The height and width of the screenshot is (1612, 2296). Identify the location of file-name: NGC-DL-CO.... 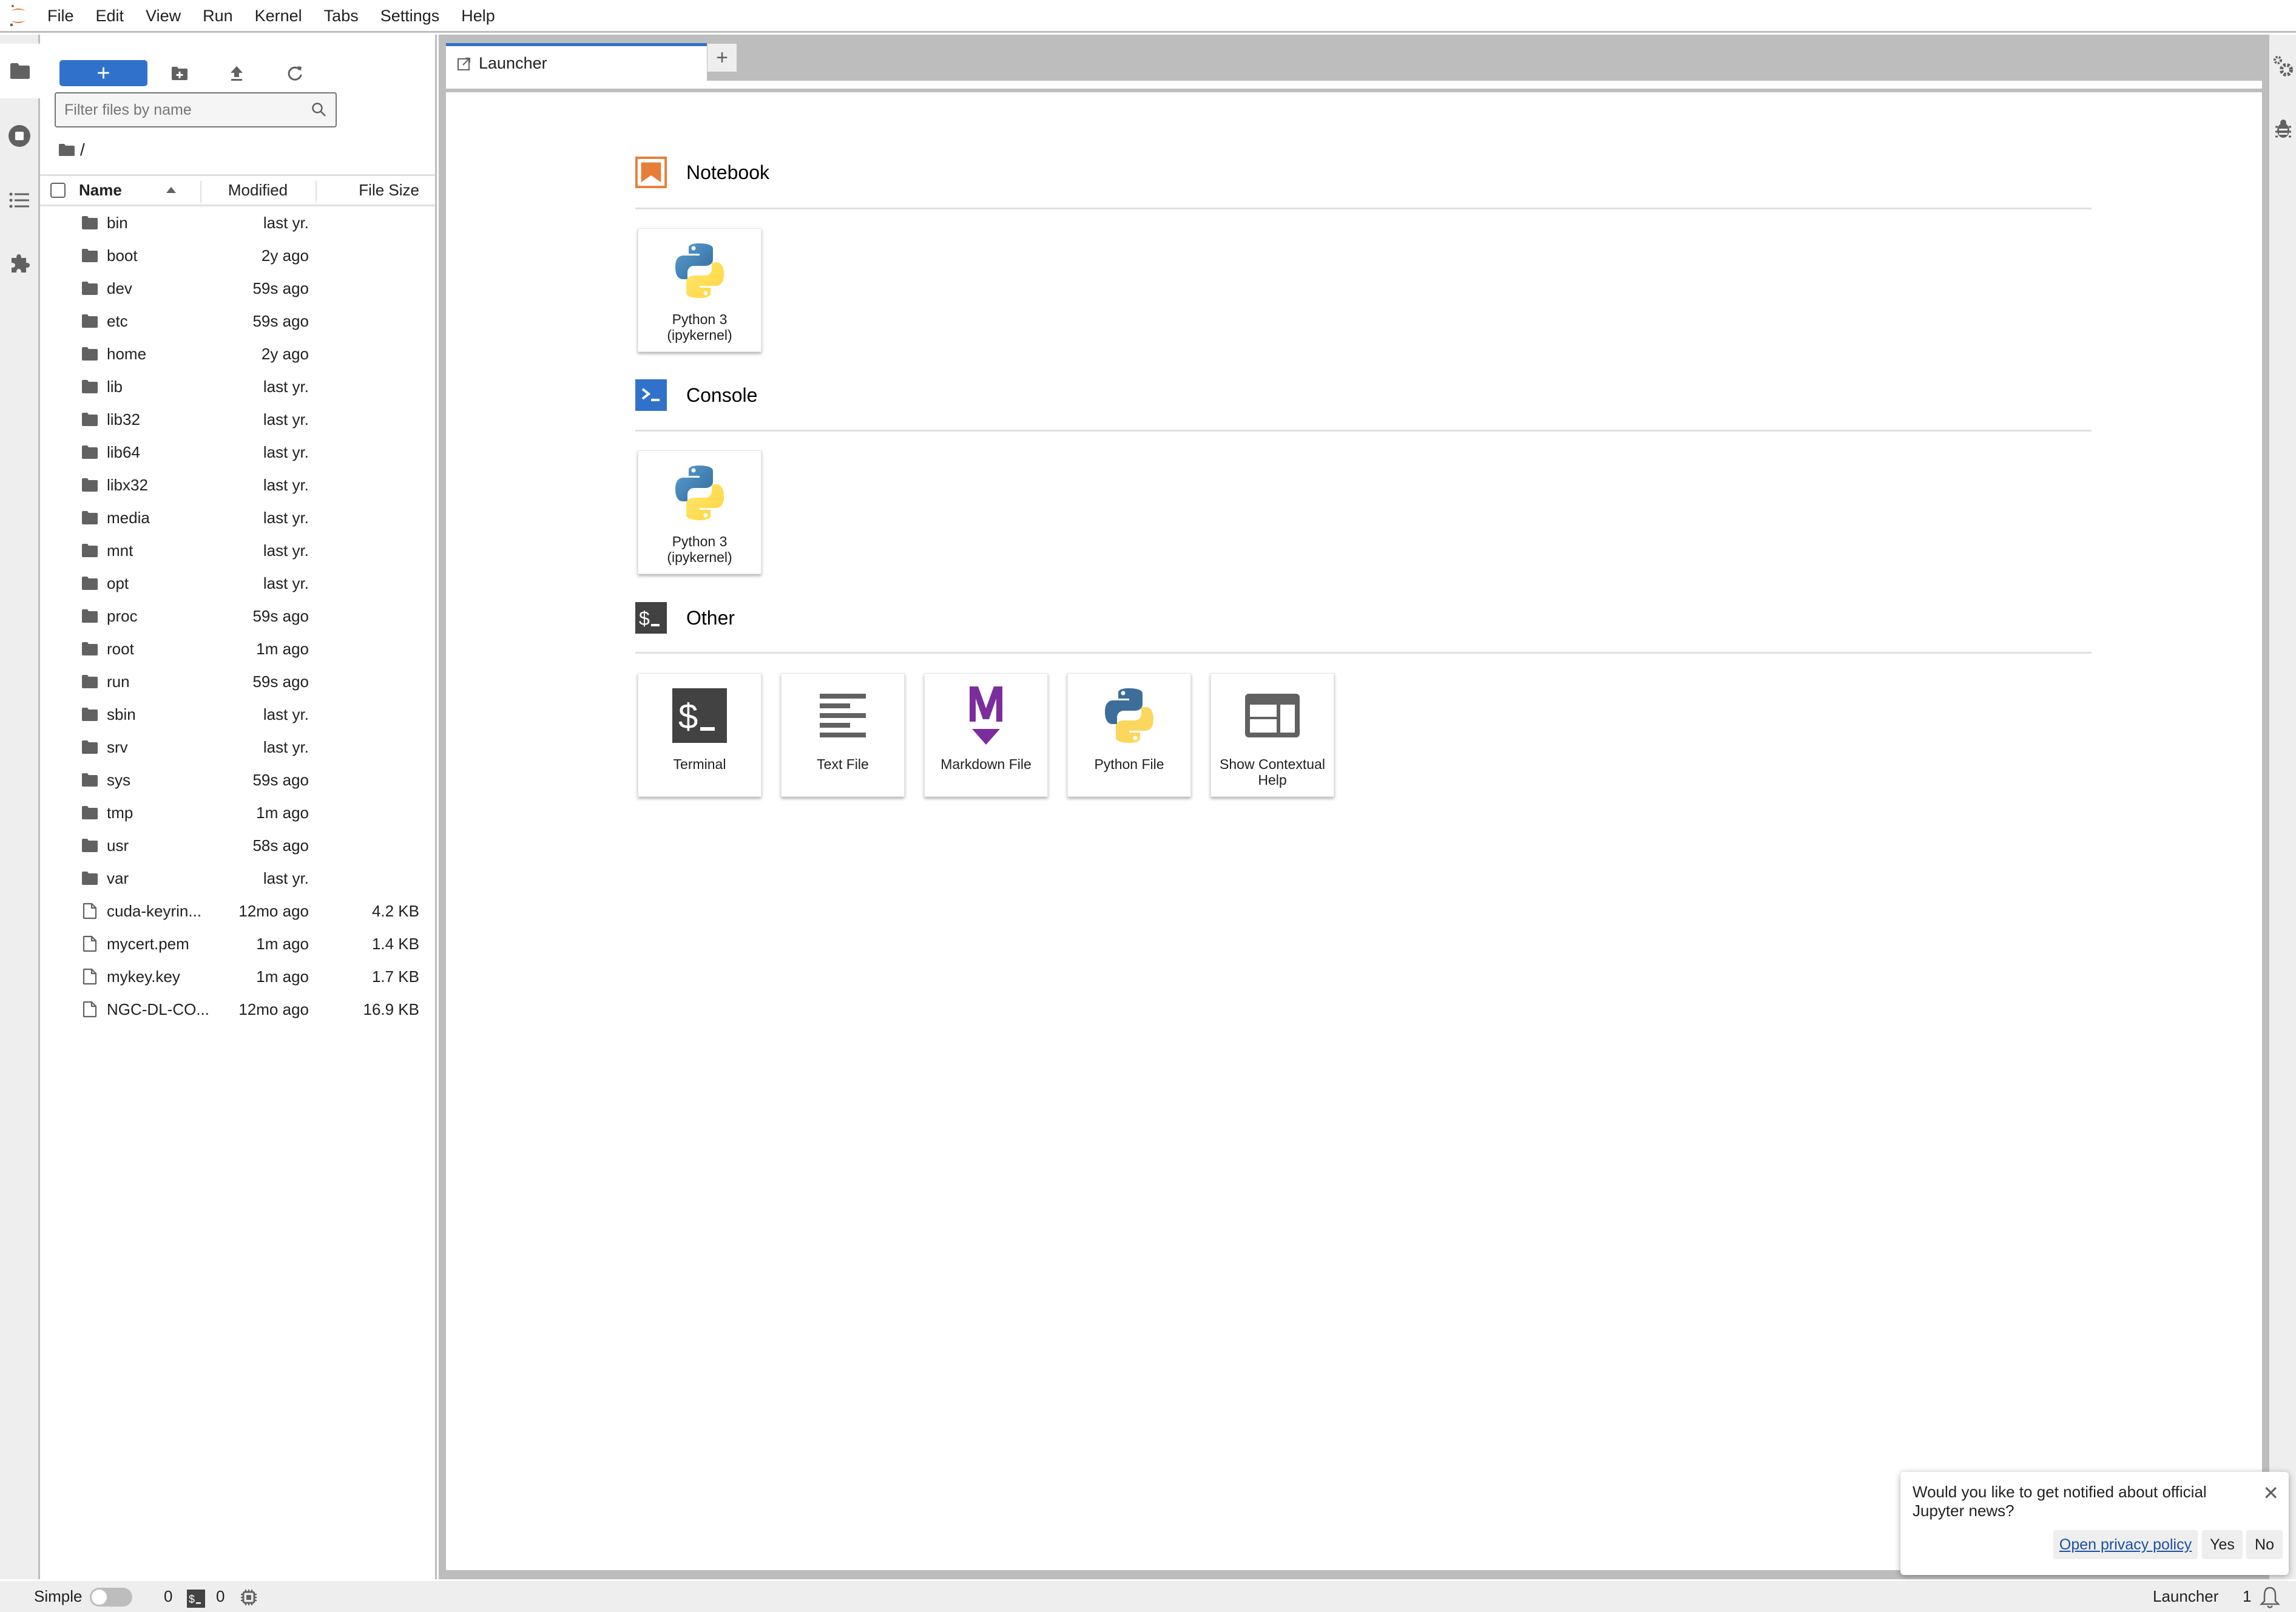
(158, 1009).